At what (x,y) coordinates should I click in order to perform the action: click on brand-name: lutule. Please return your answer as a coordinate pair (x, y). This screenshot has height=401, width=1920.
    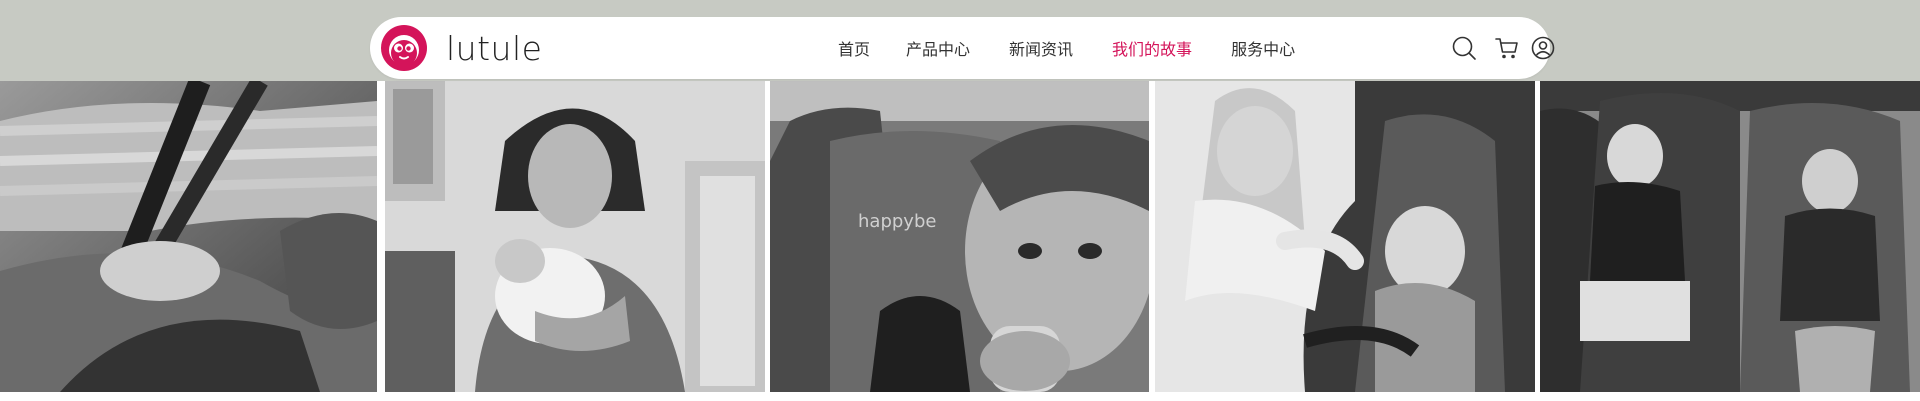
    Looking at the image, I should click on (494, 48).